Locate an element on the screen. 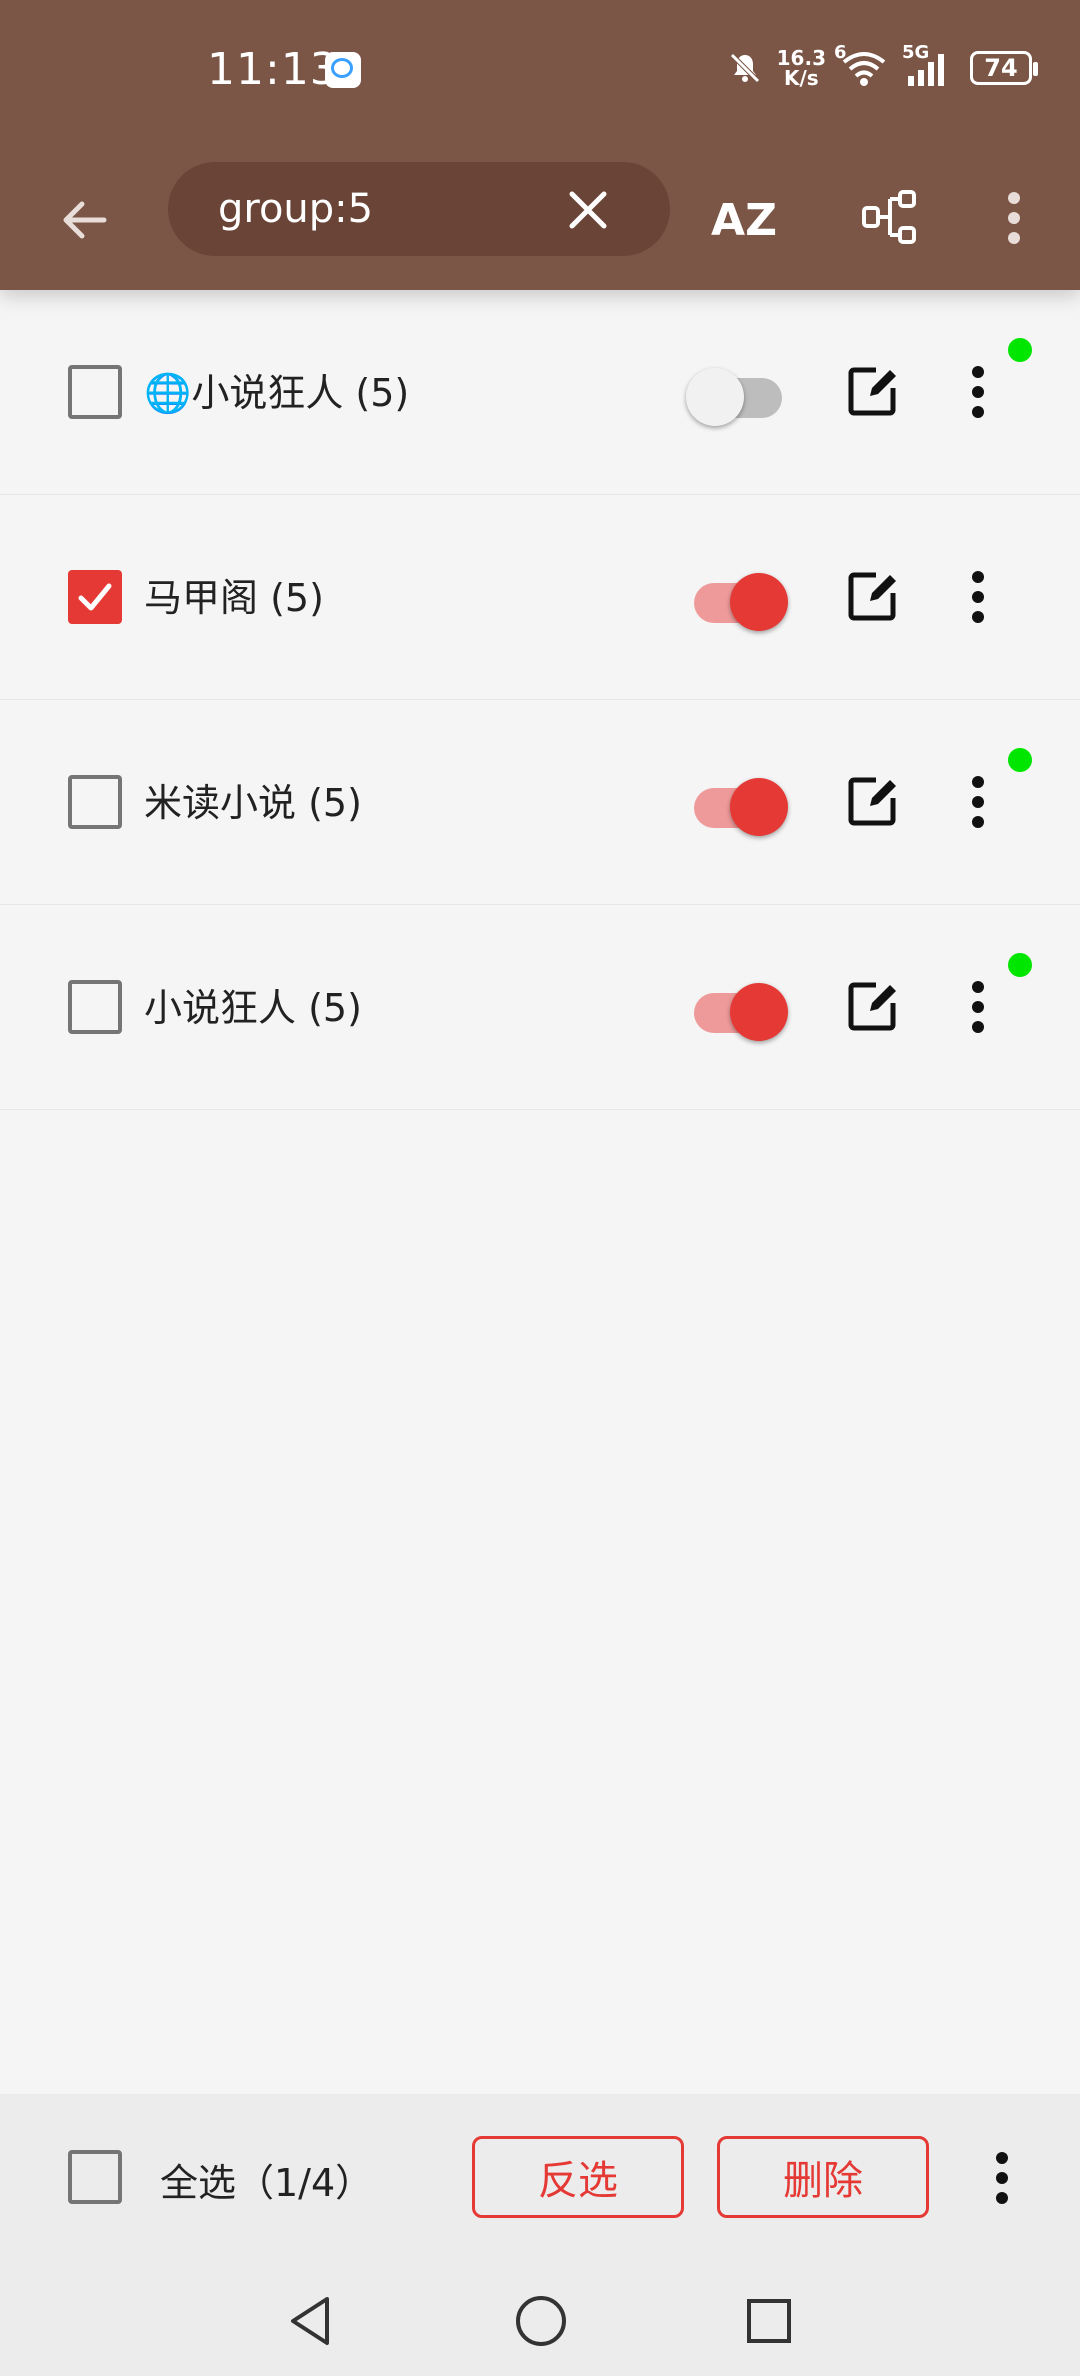 This screenshot has height=2376, width=1080. source-title: 小说狂人 (5) is located at coordinates (253, 1008).